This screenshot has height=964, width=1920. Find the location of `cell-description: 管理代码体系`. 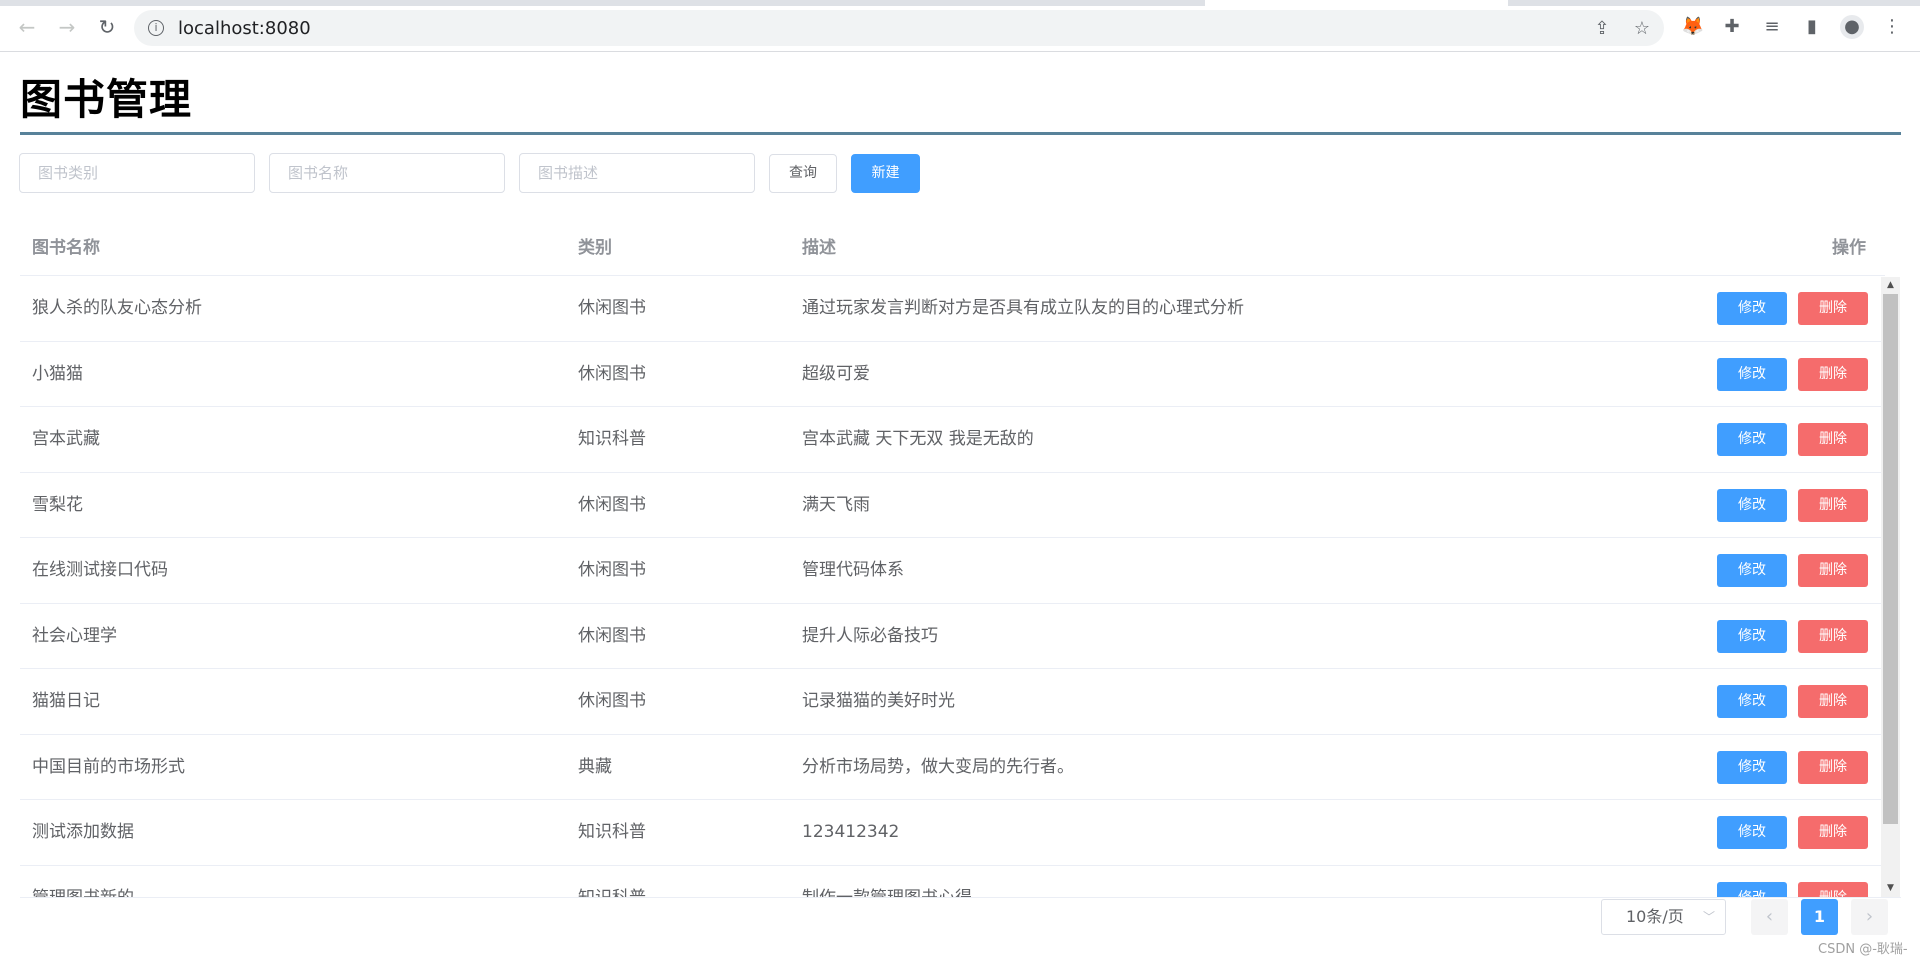

cell-description: 管理代码体系 is located at coordinates (853, 570).